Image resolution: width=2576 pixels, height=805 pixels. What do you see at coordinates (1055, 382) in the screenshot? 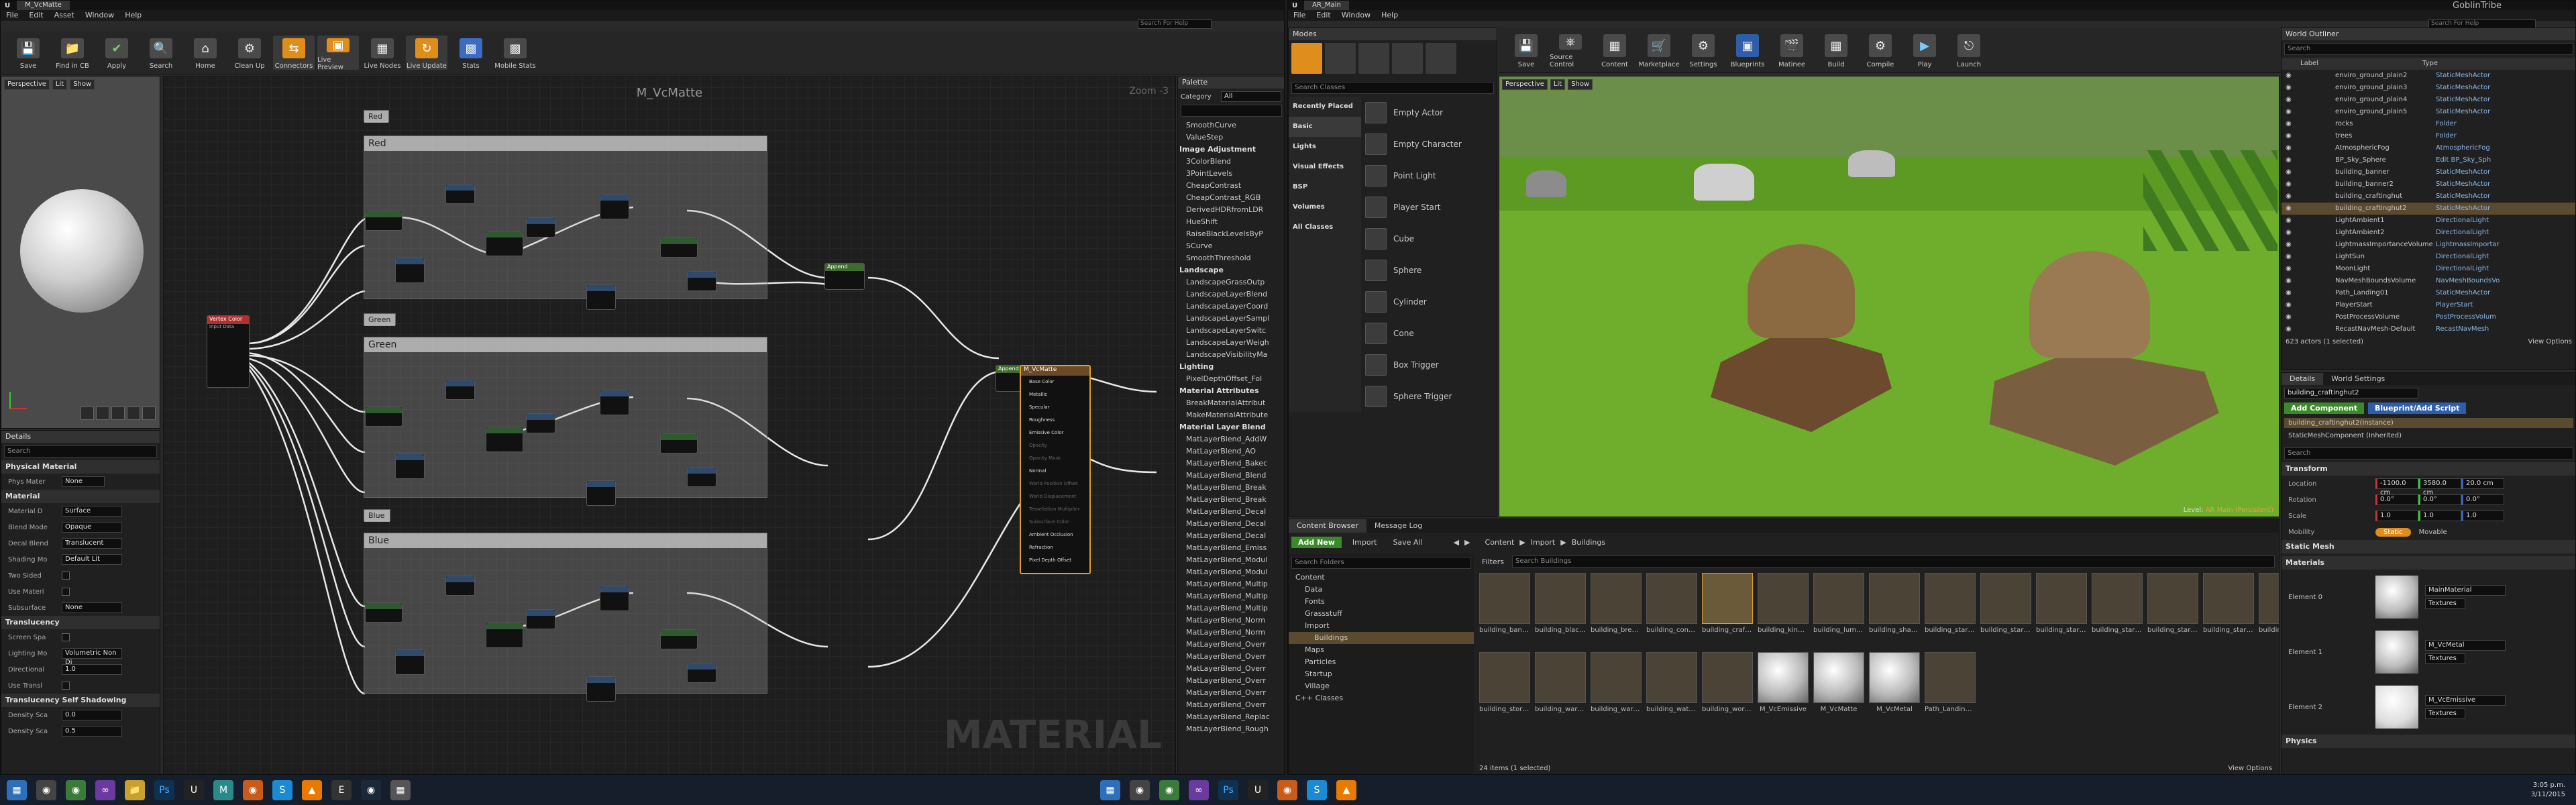
I see `result-pin: Base Color` at bounding box center [1055, 382].